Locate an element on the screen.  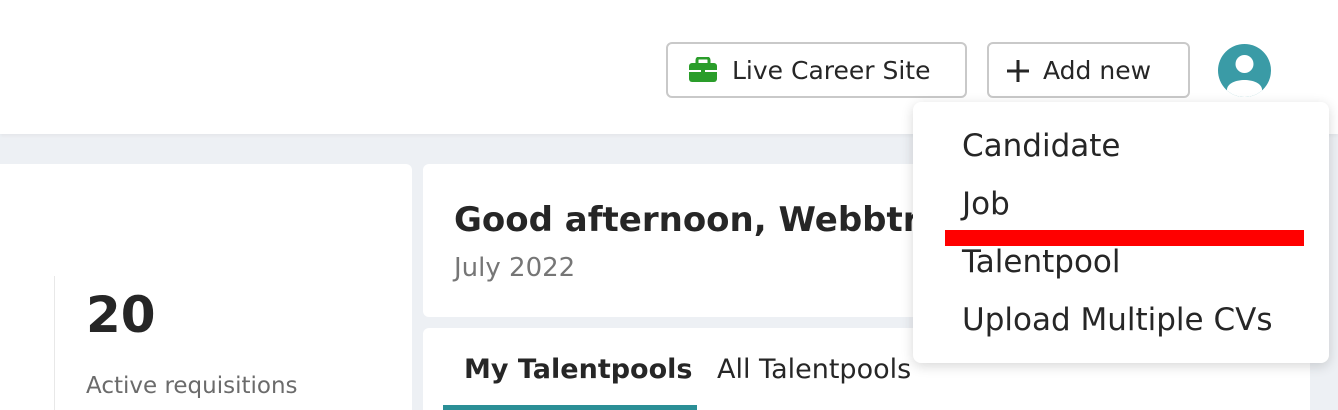
greeting-date: July 2022 is located at coordinates (515, 268).